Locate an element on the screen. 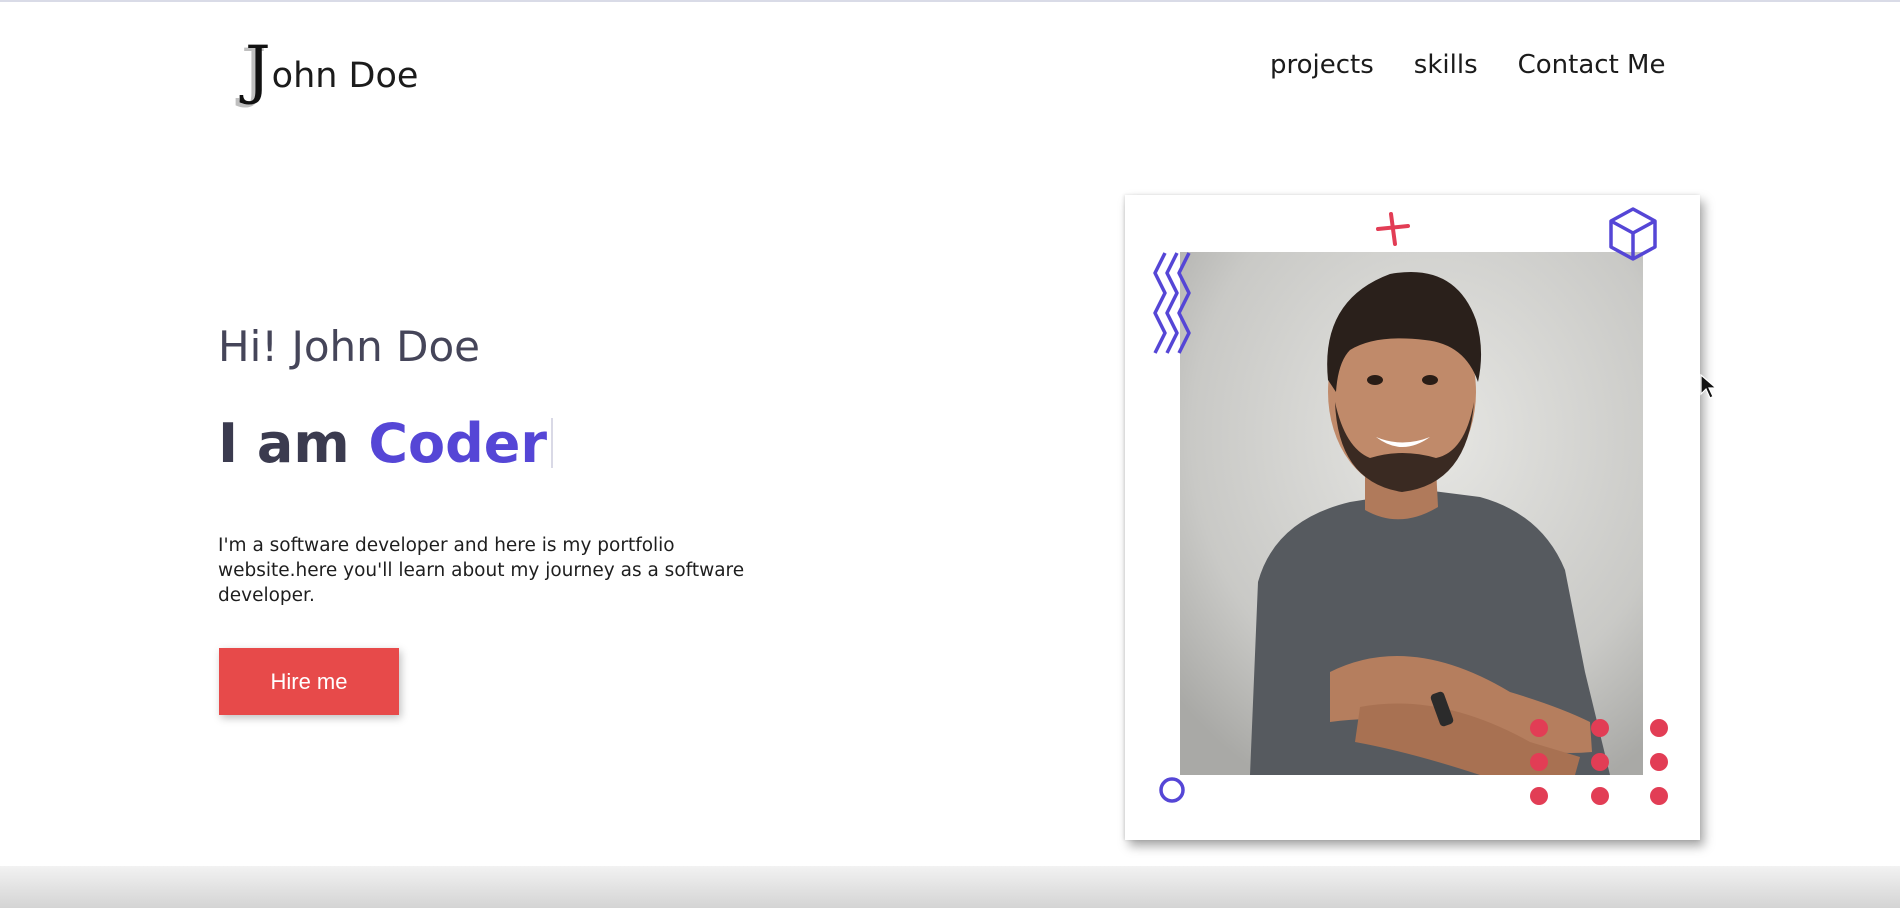  plus-icon is located at coordinates (1393, 229).